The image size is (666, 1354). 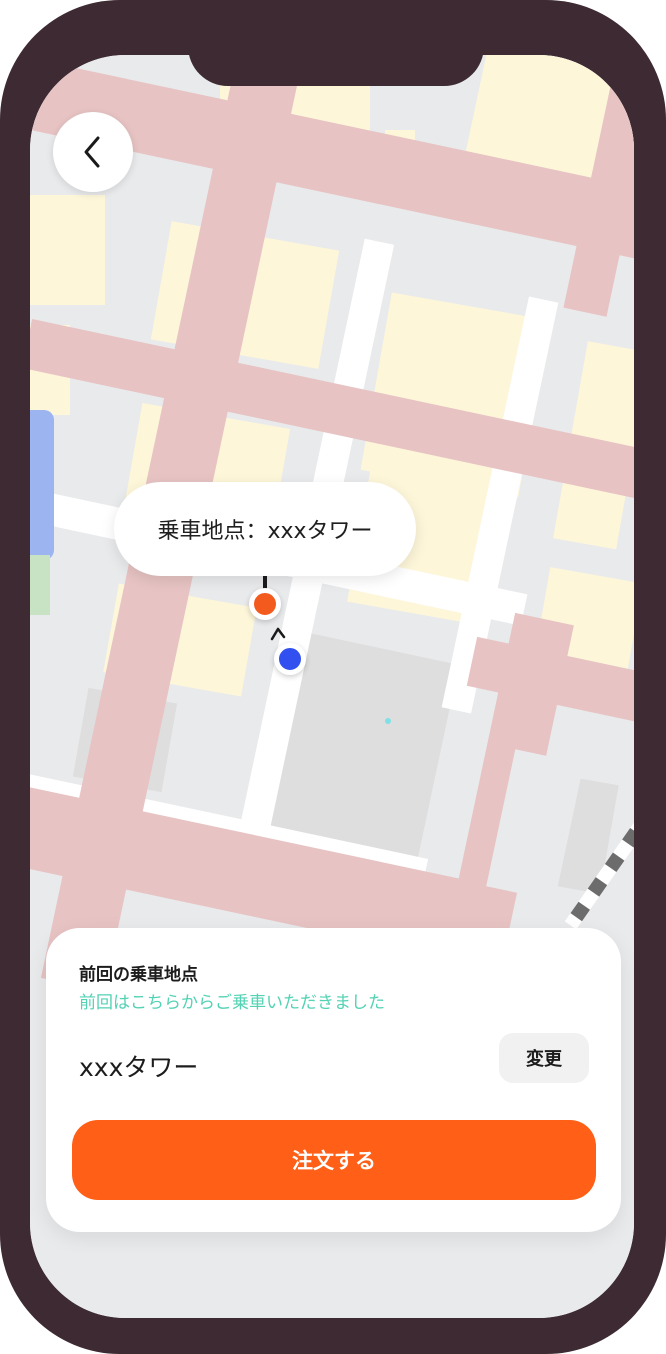 What do you see at coordinates (334, 1160) in the screenshot?
I see `order-button: 注文する` at bounding box center [334, 1160].